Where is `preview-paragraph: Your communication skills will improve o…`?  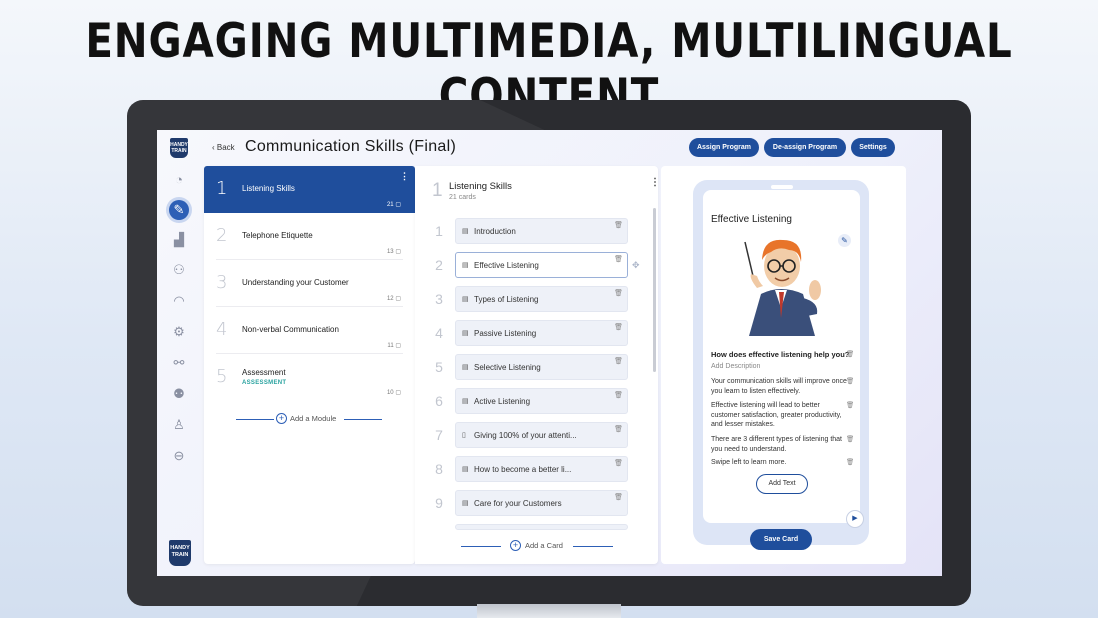
preview-paragraph: Your communication skills will improve o… is located at coordinates (779, 386).